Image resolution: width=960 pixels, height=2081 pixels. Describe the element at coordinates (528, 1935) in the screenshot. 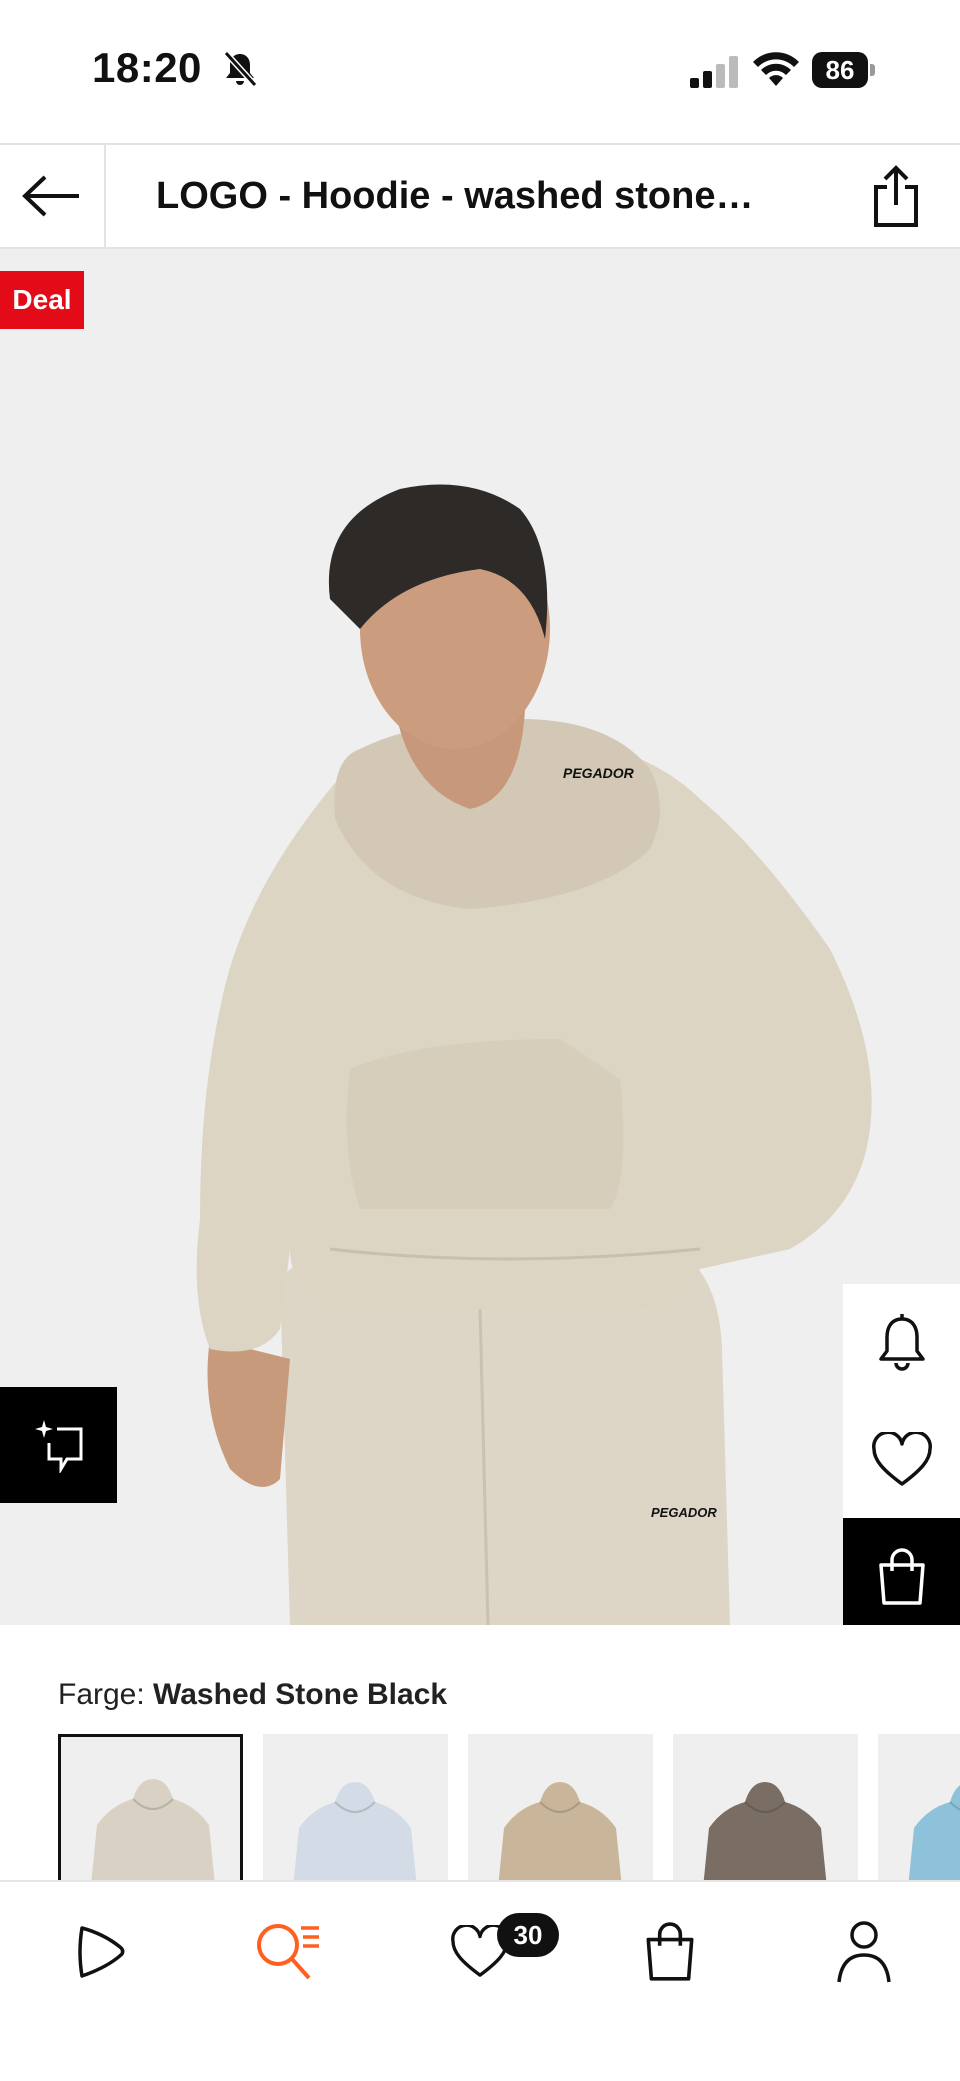

I see `wishlist-count-badge: 30` at that location.